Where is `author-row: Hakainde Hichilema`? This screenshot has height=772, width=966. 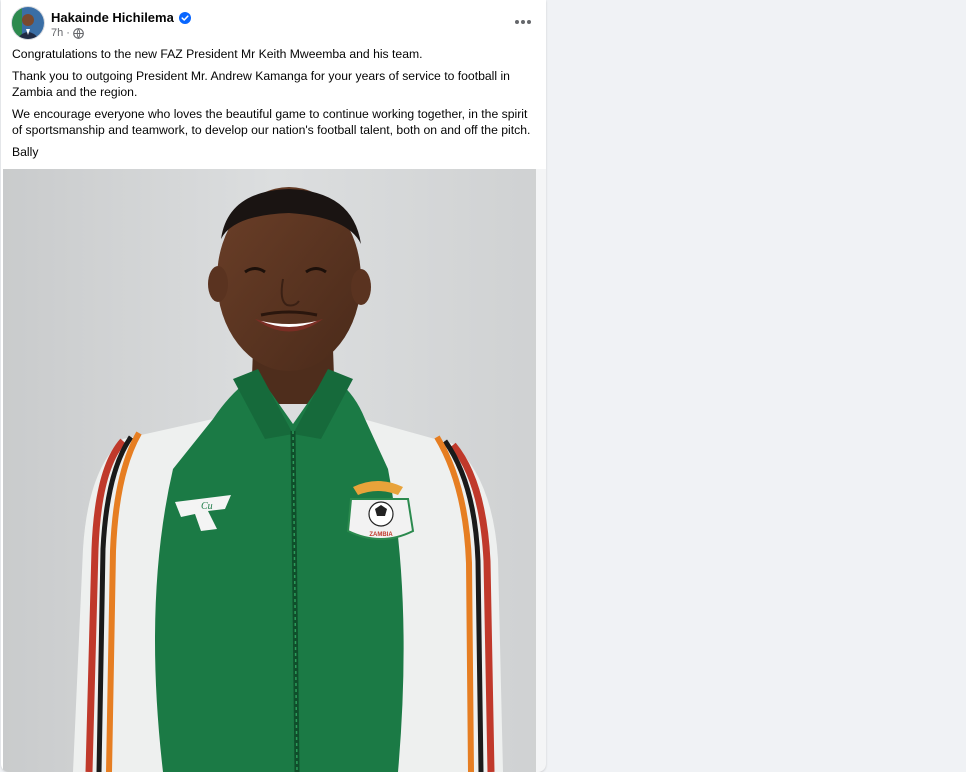 author-row: Hakainde Hichilema is located at coordinates (121, 17).